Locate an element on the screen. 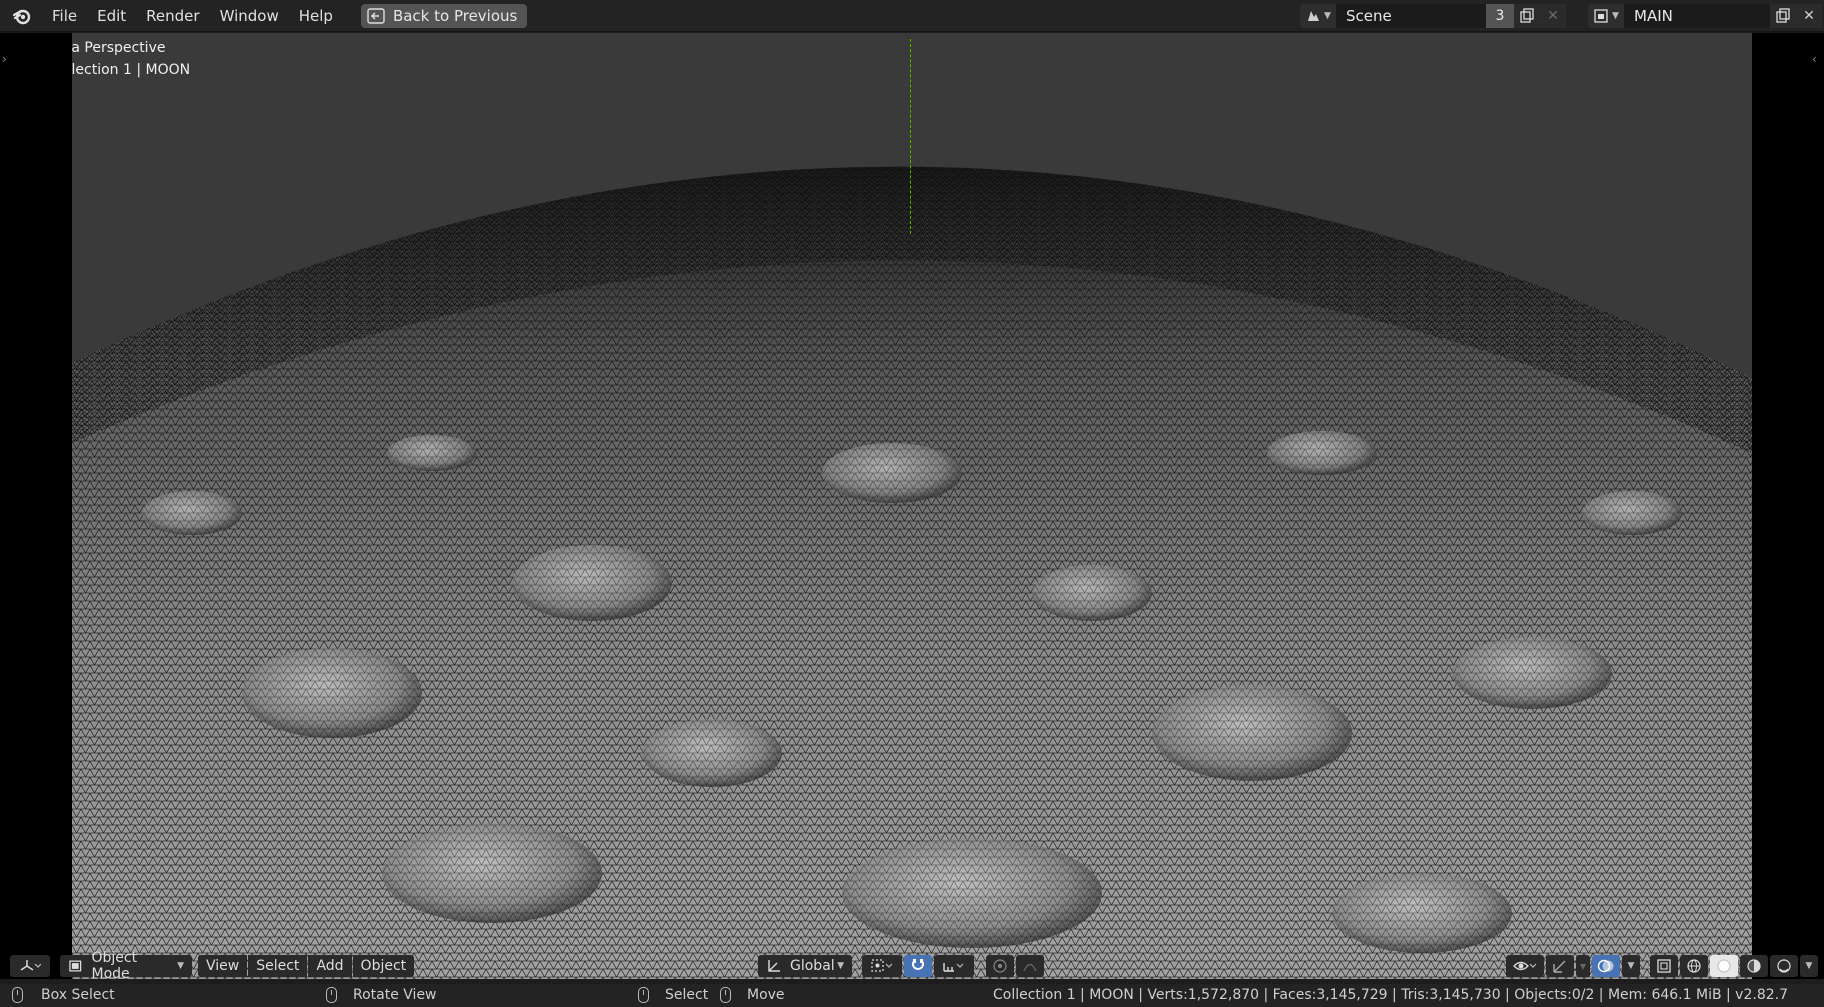 Image resolution: width=1824 pixels, height=1007 pixels. rendered-shading-button is located at coordinates (1784, 966).